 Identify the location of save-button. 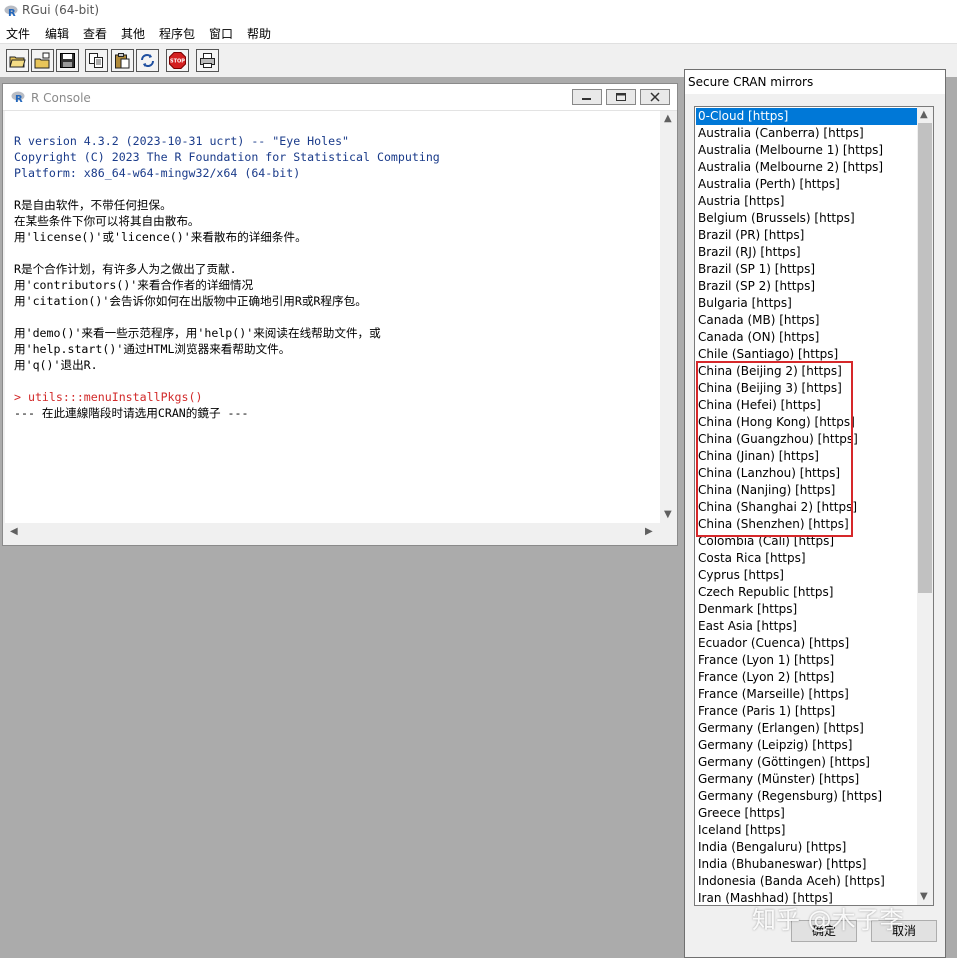
(67, 60).